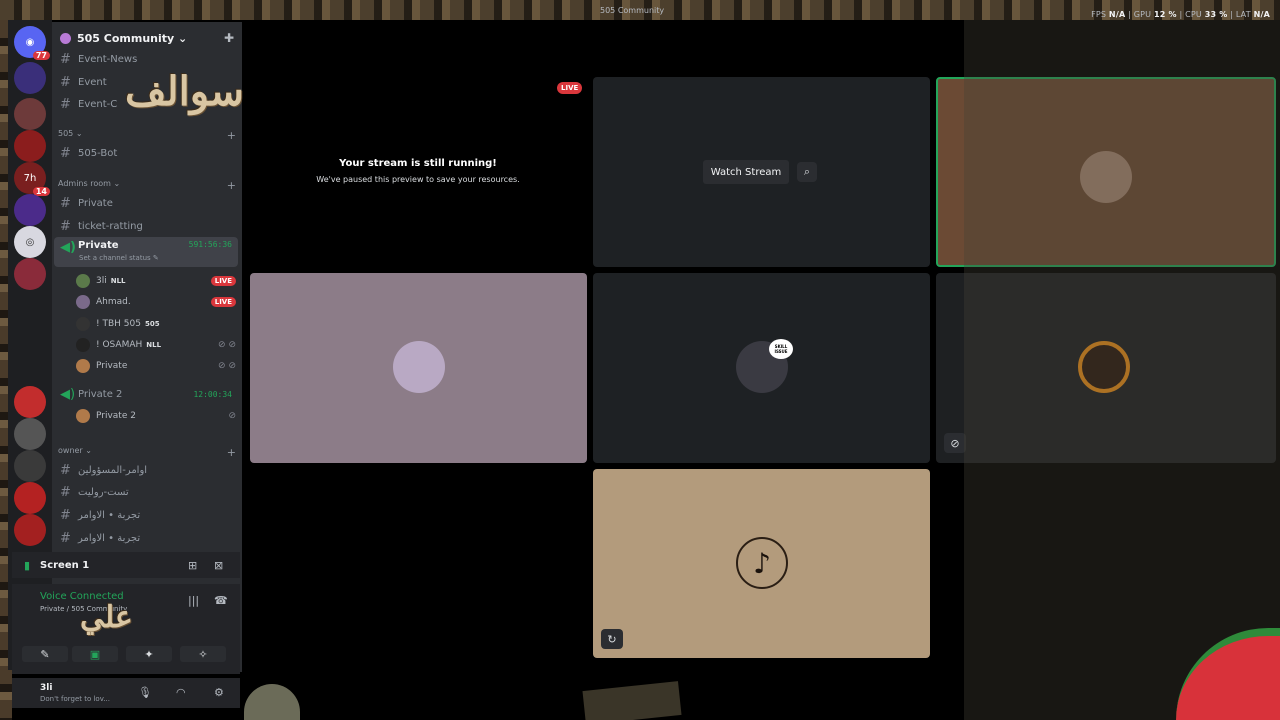 This screenshot has width=1280, height=720. I want to click on channel-ar-2: # تست-روليت, so click(146, 492).